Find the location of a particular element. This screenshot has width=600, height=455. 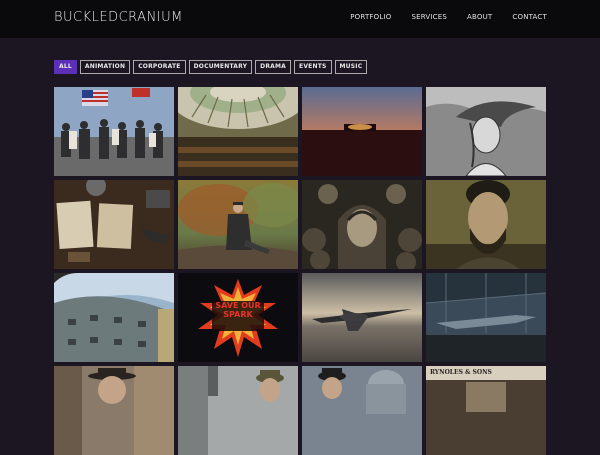

thumb-bearded-man is located at coordinates (486, 224).